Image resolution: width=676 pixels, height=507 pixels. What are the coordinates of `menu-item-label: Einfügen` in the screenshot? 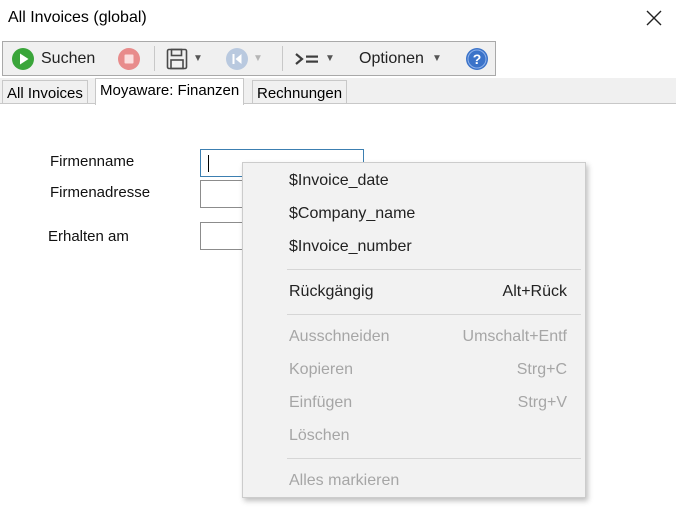 It's located at (321, 402).